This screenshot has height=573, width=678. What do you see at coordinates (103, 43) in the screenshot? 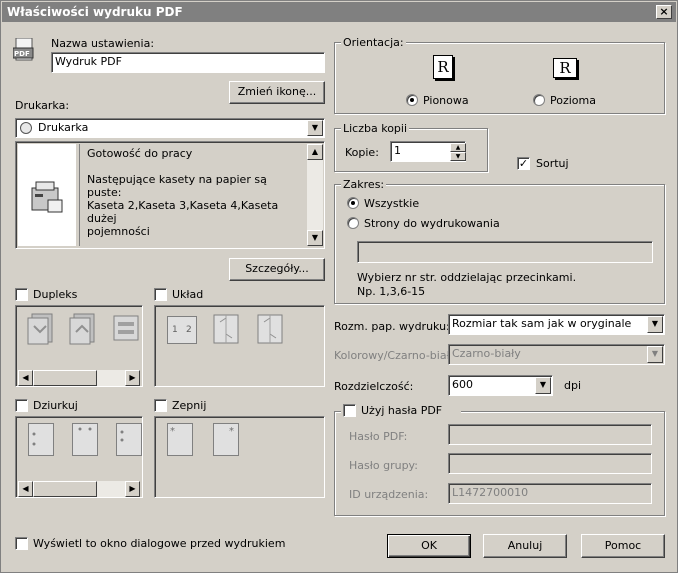
I see `setting-name-label: Nazwa ustawienia:` at bounding box center [103, 43].